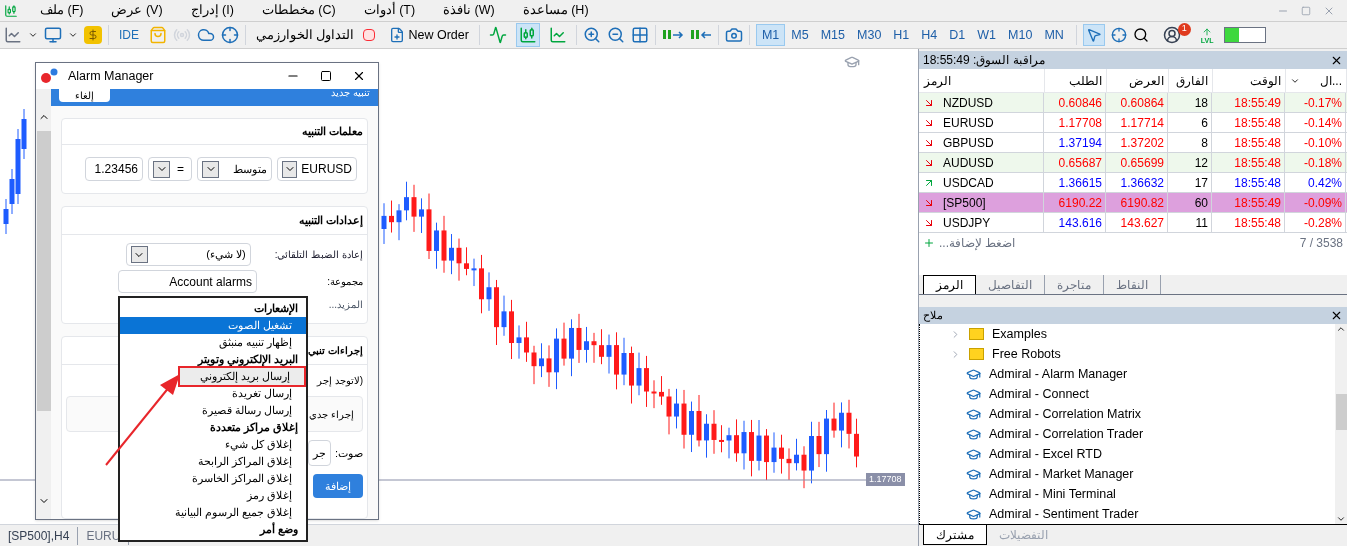  What do you see at coordinates (1045, 454) in the screenshot?
I see `tree-item: Admiral - Excel RTD` at bounding box center [1045, 454].